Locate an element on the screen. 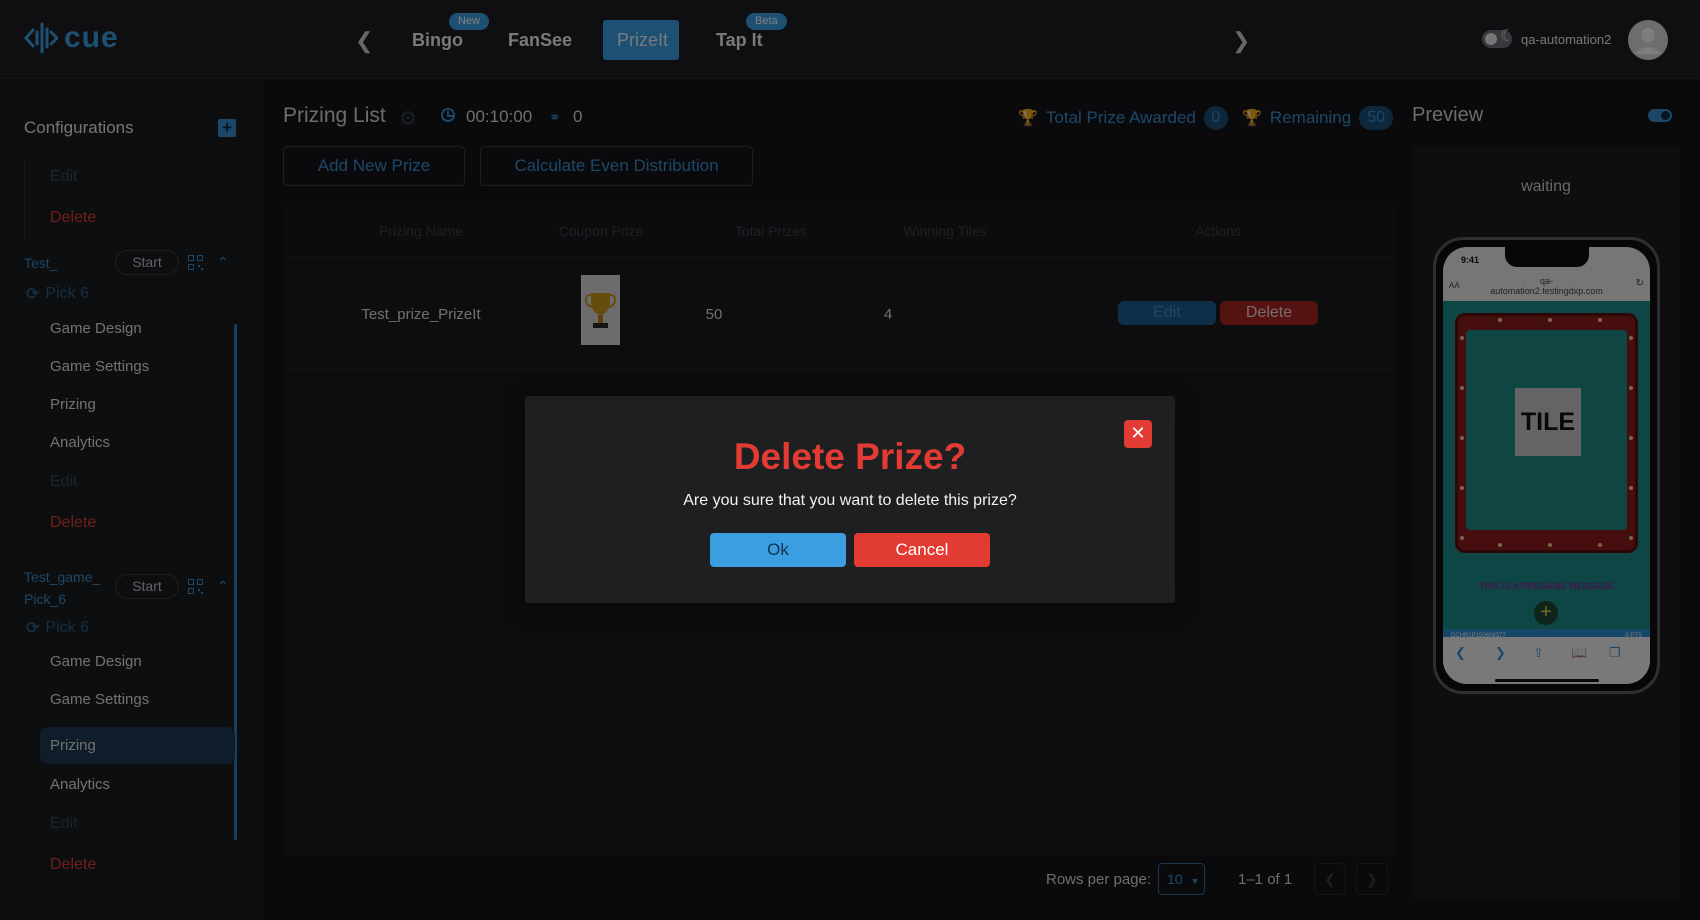  dialog-title: Delete Prize? is located at coordinates (850, 456).